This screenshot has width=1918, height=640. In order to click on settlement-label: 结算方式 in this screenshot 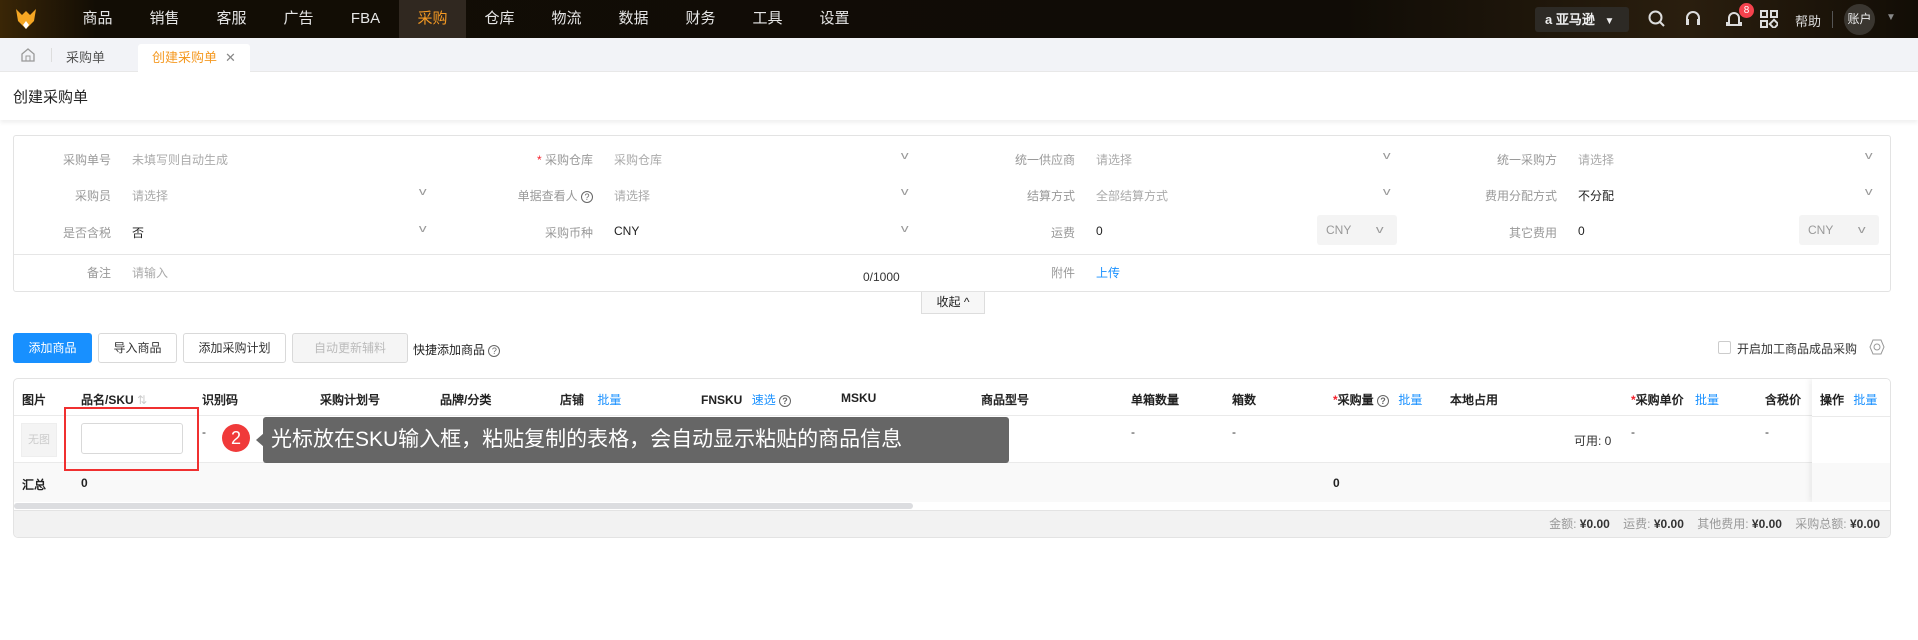, I will do `click(1050, 196)`.